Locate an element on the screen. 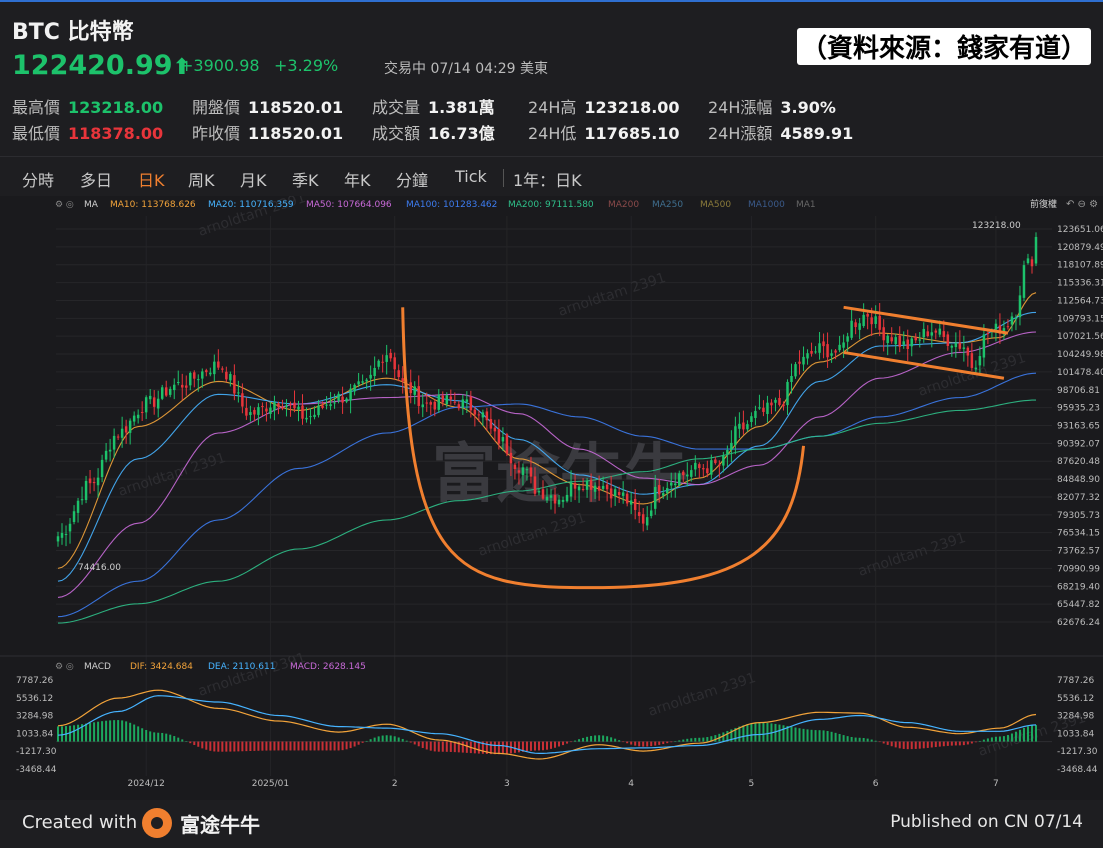  price-tick-label-19: 70990.99 is located at coordinates (1078, 569).